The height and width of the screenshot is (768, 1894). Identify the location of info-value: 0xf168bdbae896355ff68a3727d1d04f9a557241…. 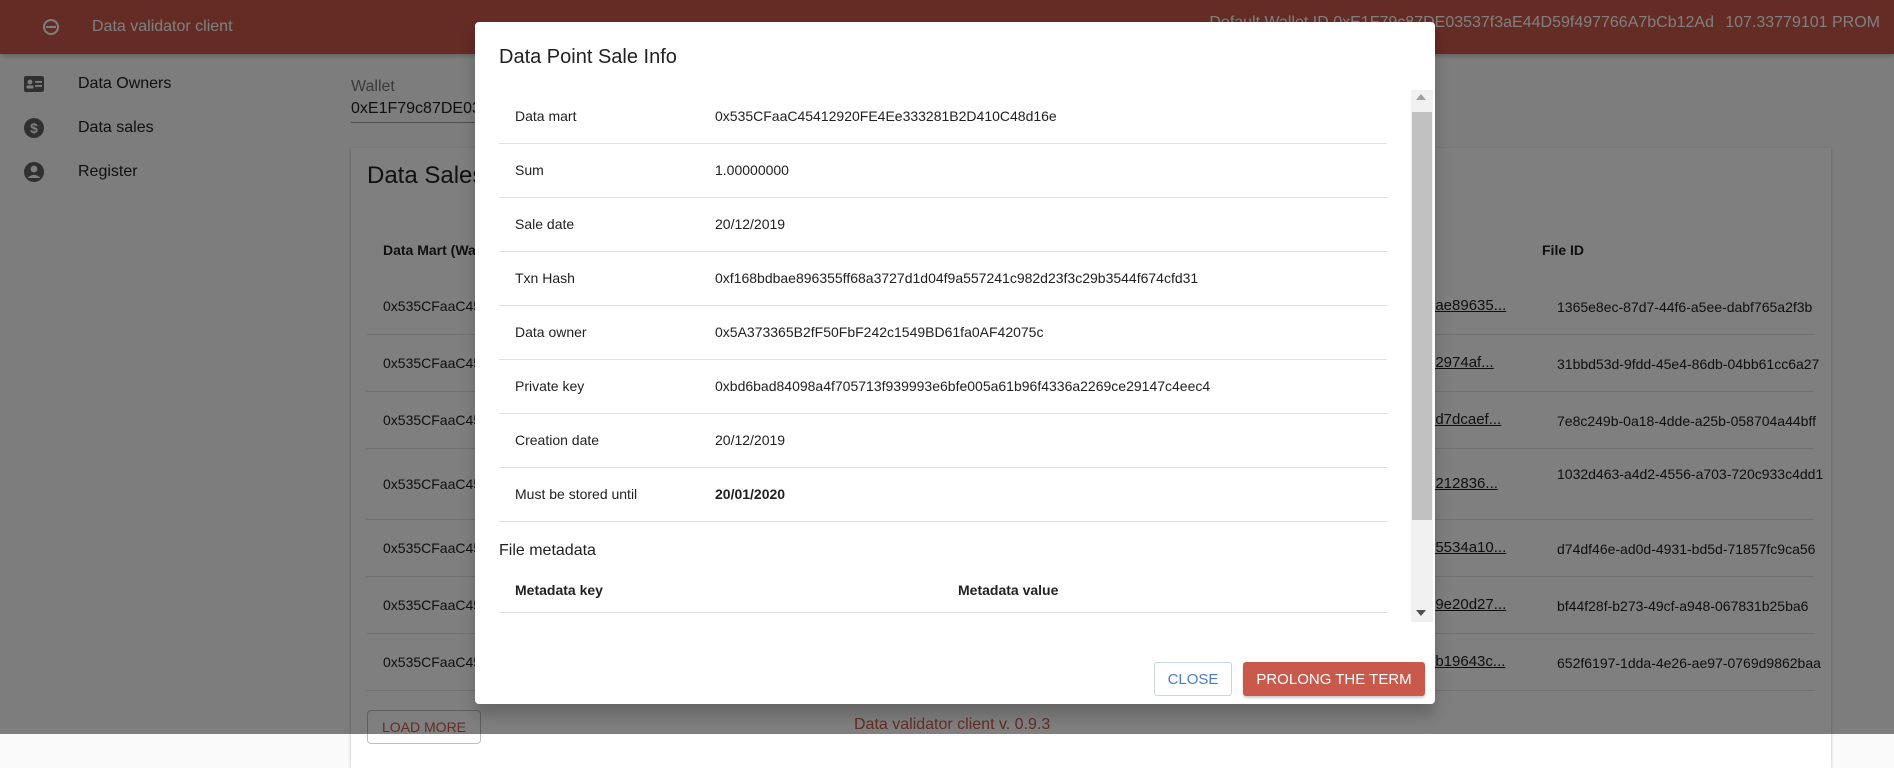
(957, 278).